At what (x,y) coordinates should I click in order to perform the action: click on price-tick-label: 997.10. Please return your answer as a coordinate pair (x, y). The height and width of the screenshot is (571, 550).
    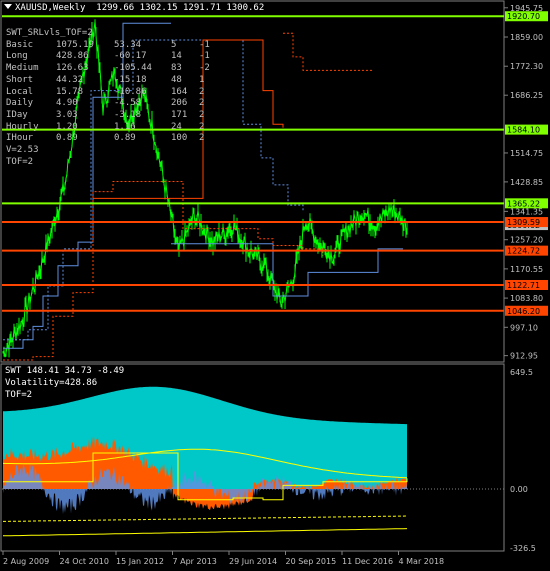
    Looking at the image, I should click on (524, 327).